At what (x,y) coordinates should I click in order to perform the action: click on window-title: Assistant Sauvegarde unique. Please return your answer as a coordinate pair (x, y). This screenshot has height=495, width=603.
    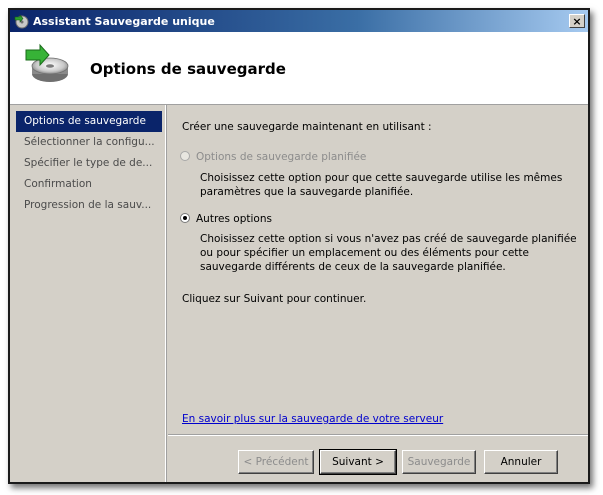
    Looking at the image, I should click on (124, 21).